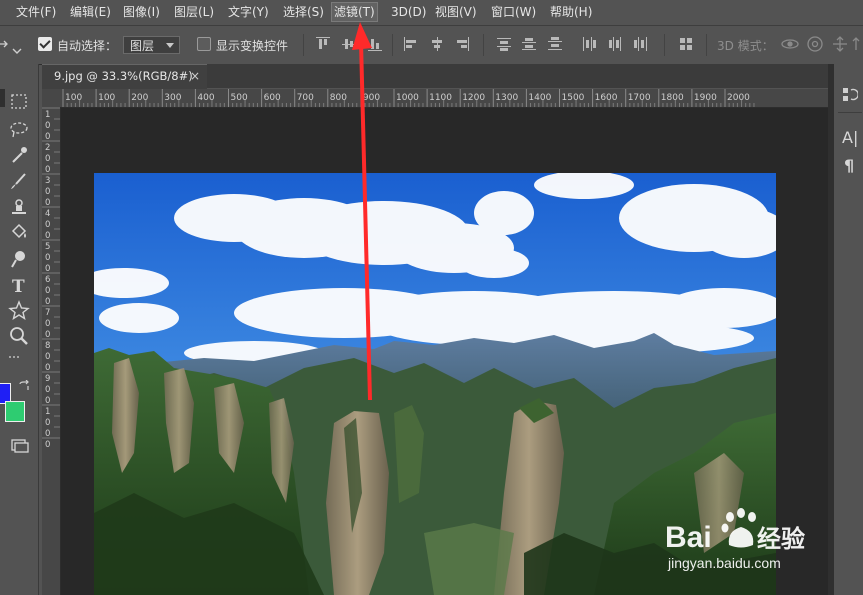  What do you see at coordinates (738, 528) in the screenshot?
I see `baidu-paw-icon` at bounding box center [738, 528].